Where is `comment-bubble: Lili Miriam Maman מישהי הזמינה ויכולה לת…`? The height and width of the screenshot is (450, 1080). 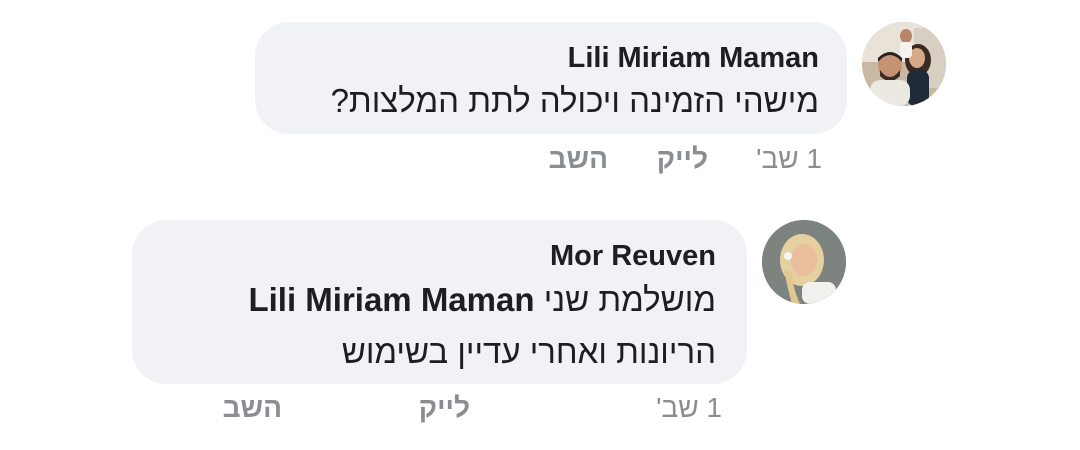 comment-bubble: Lili Miriam Maman מישהי הזמינה ויכולה לת… is located at coordinates (551, 78).